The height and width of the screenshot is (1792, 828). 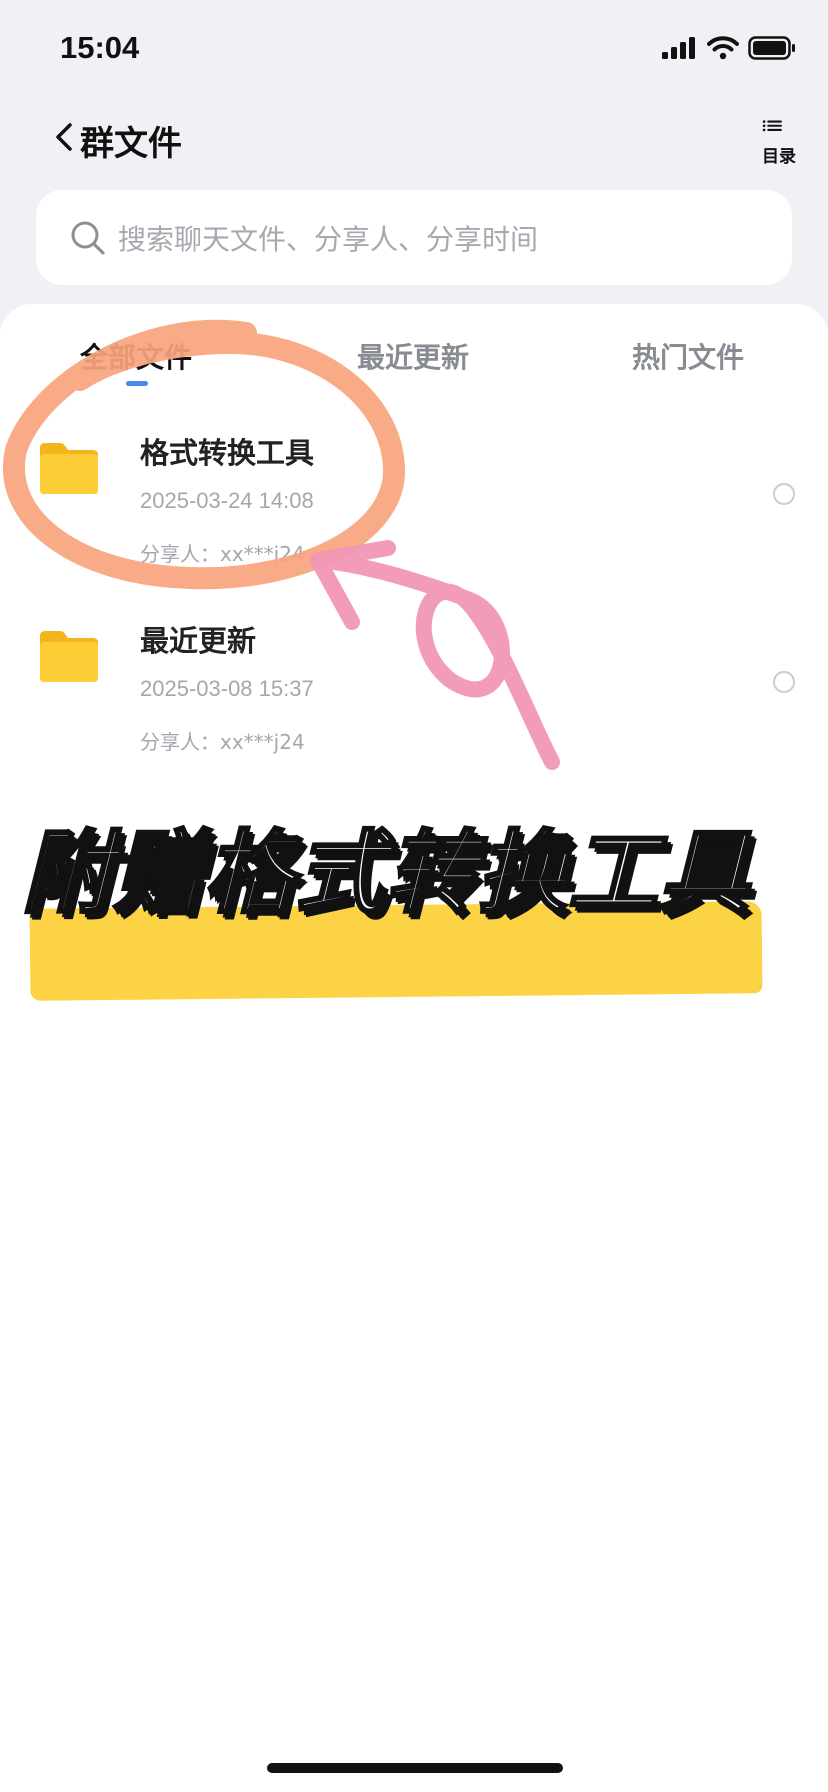 I want to click on directory-menu-icon, so click(x=773, y=131).